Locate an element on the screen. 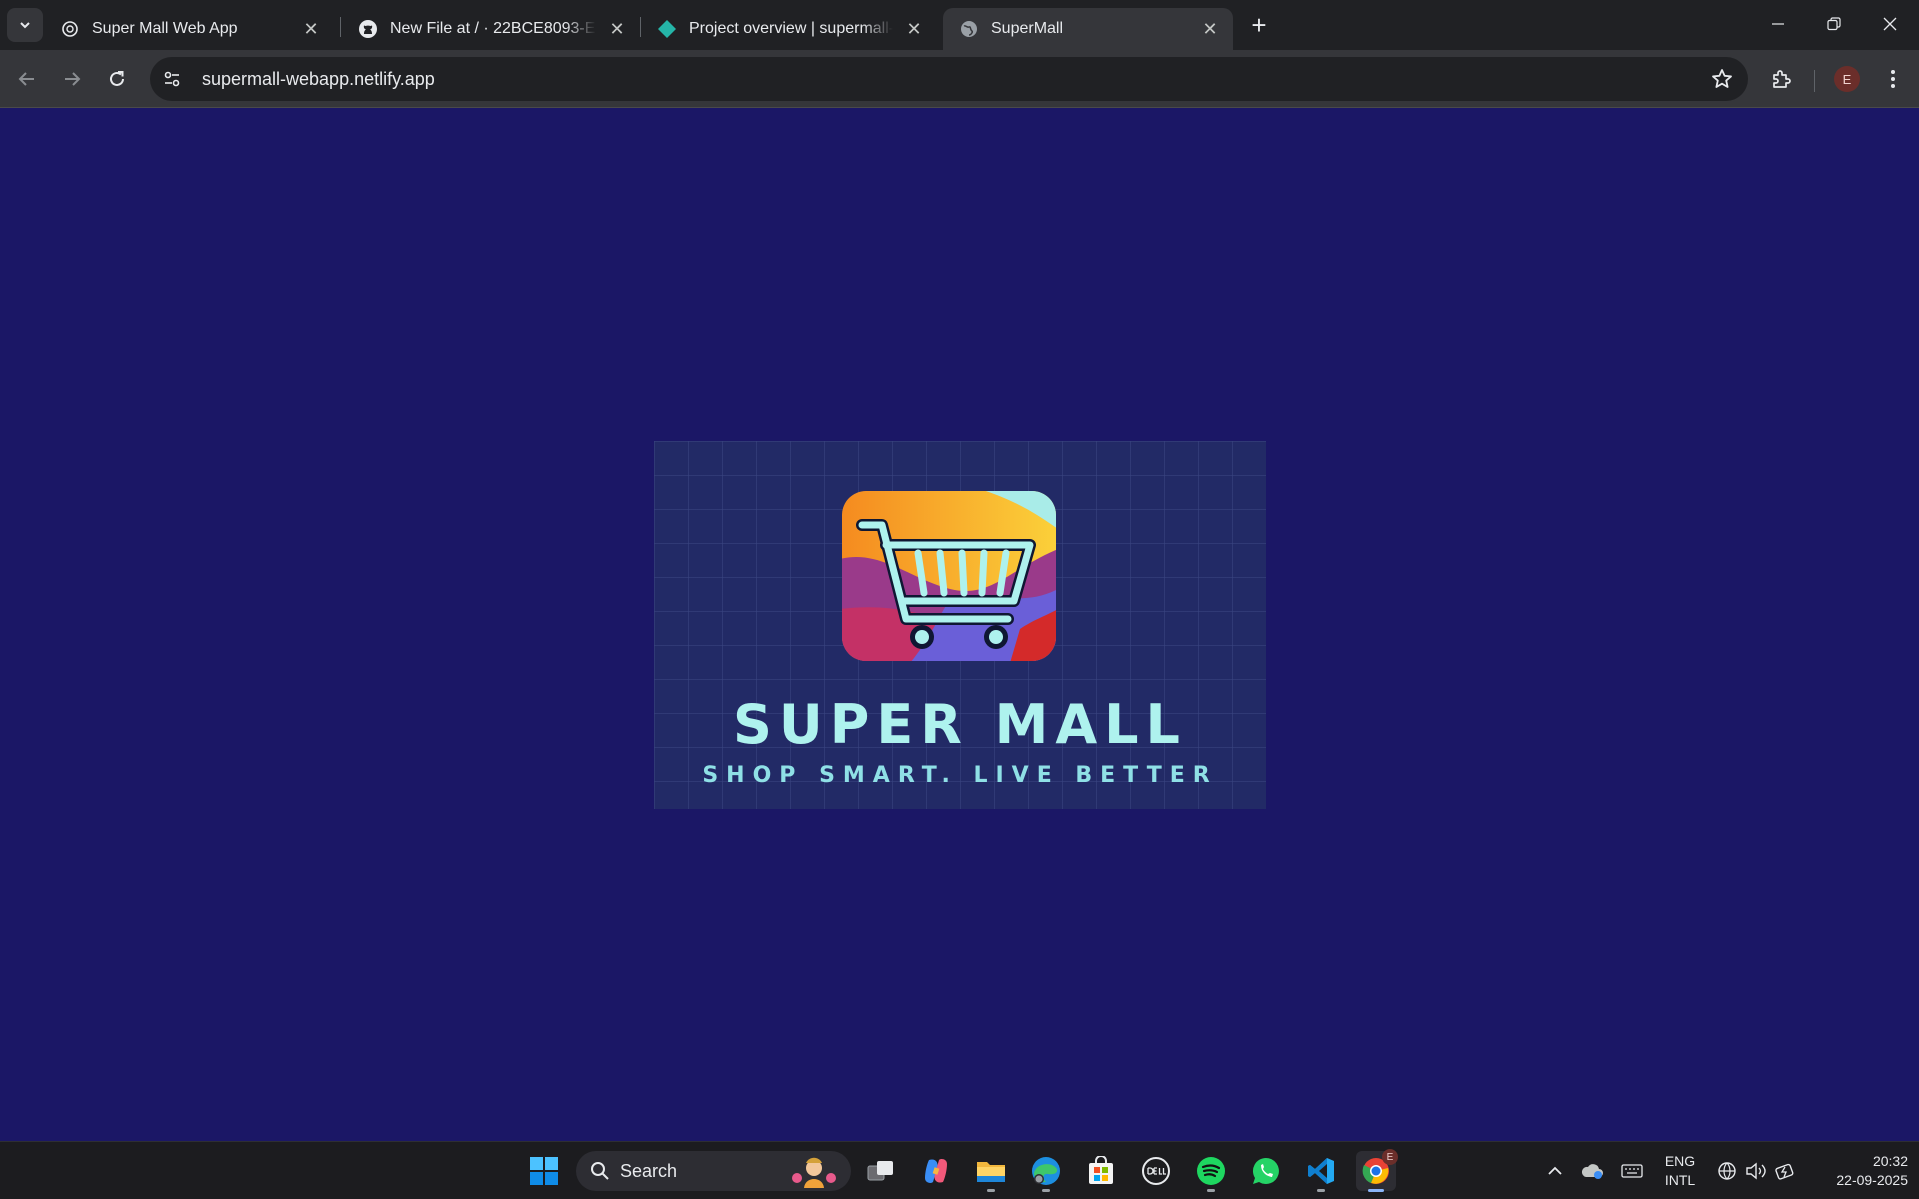 The width and height of the screenshot is (1919, 1199). windows-taskbar: Search E ENG INTL 20:32 22-09-2025 is located at coordinates (959, 1170).